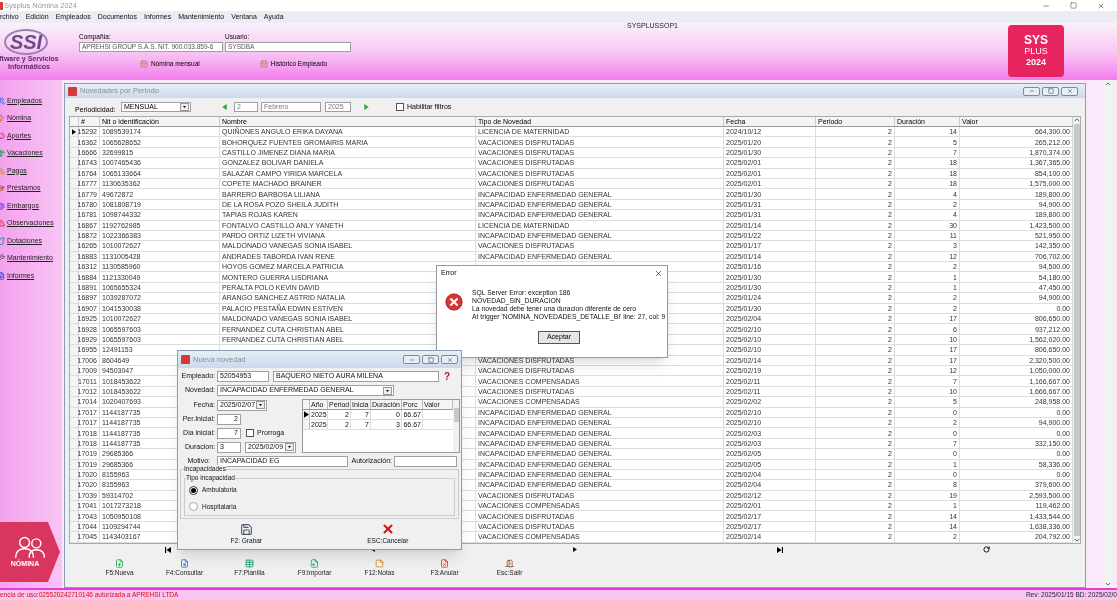  Describe the element at coordinates (2, 153) in the screenshot. I see `palm-tree-icon` at that location.